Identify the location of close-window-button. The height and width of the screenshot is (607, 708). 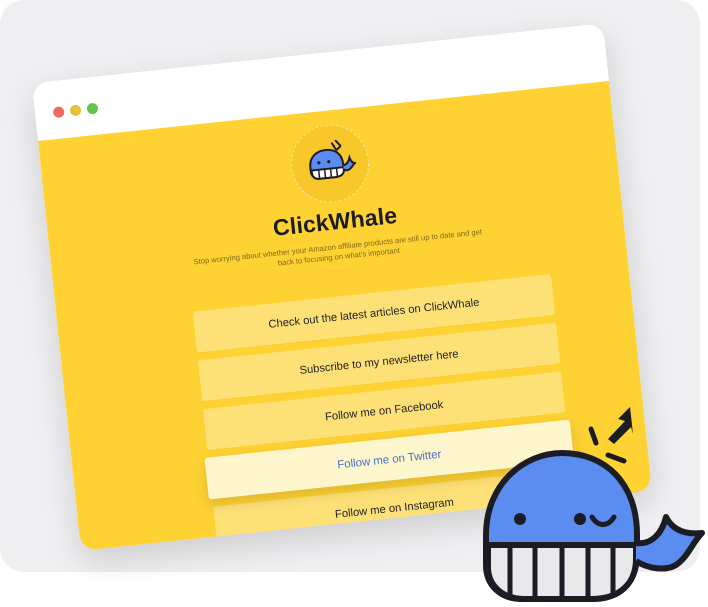
(58, 112).